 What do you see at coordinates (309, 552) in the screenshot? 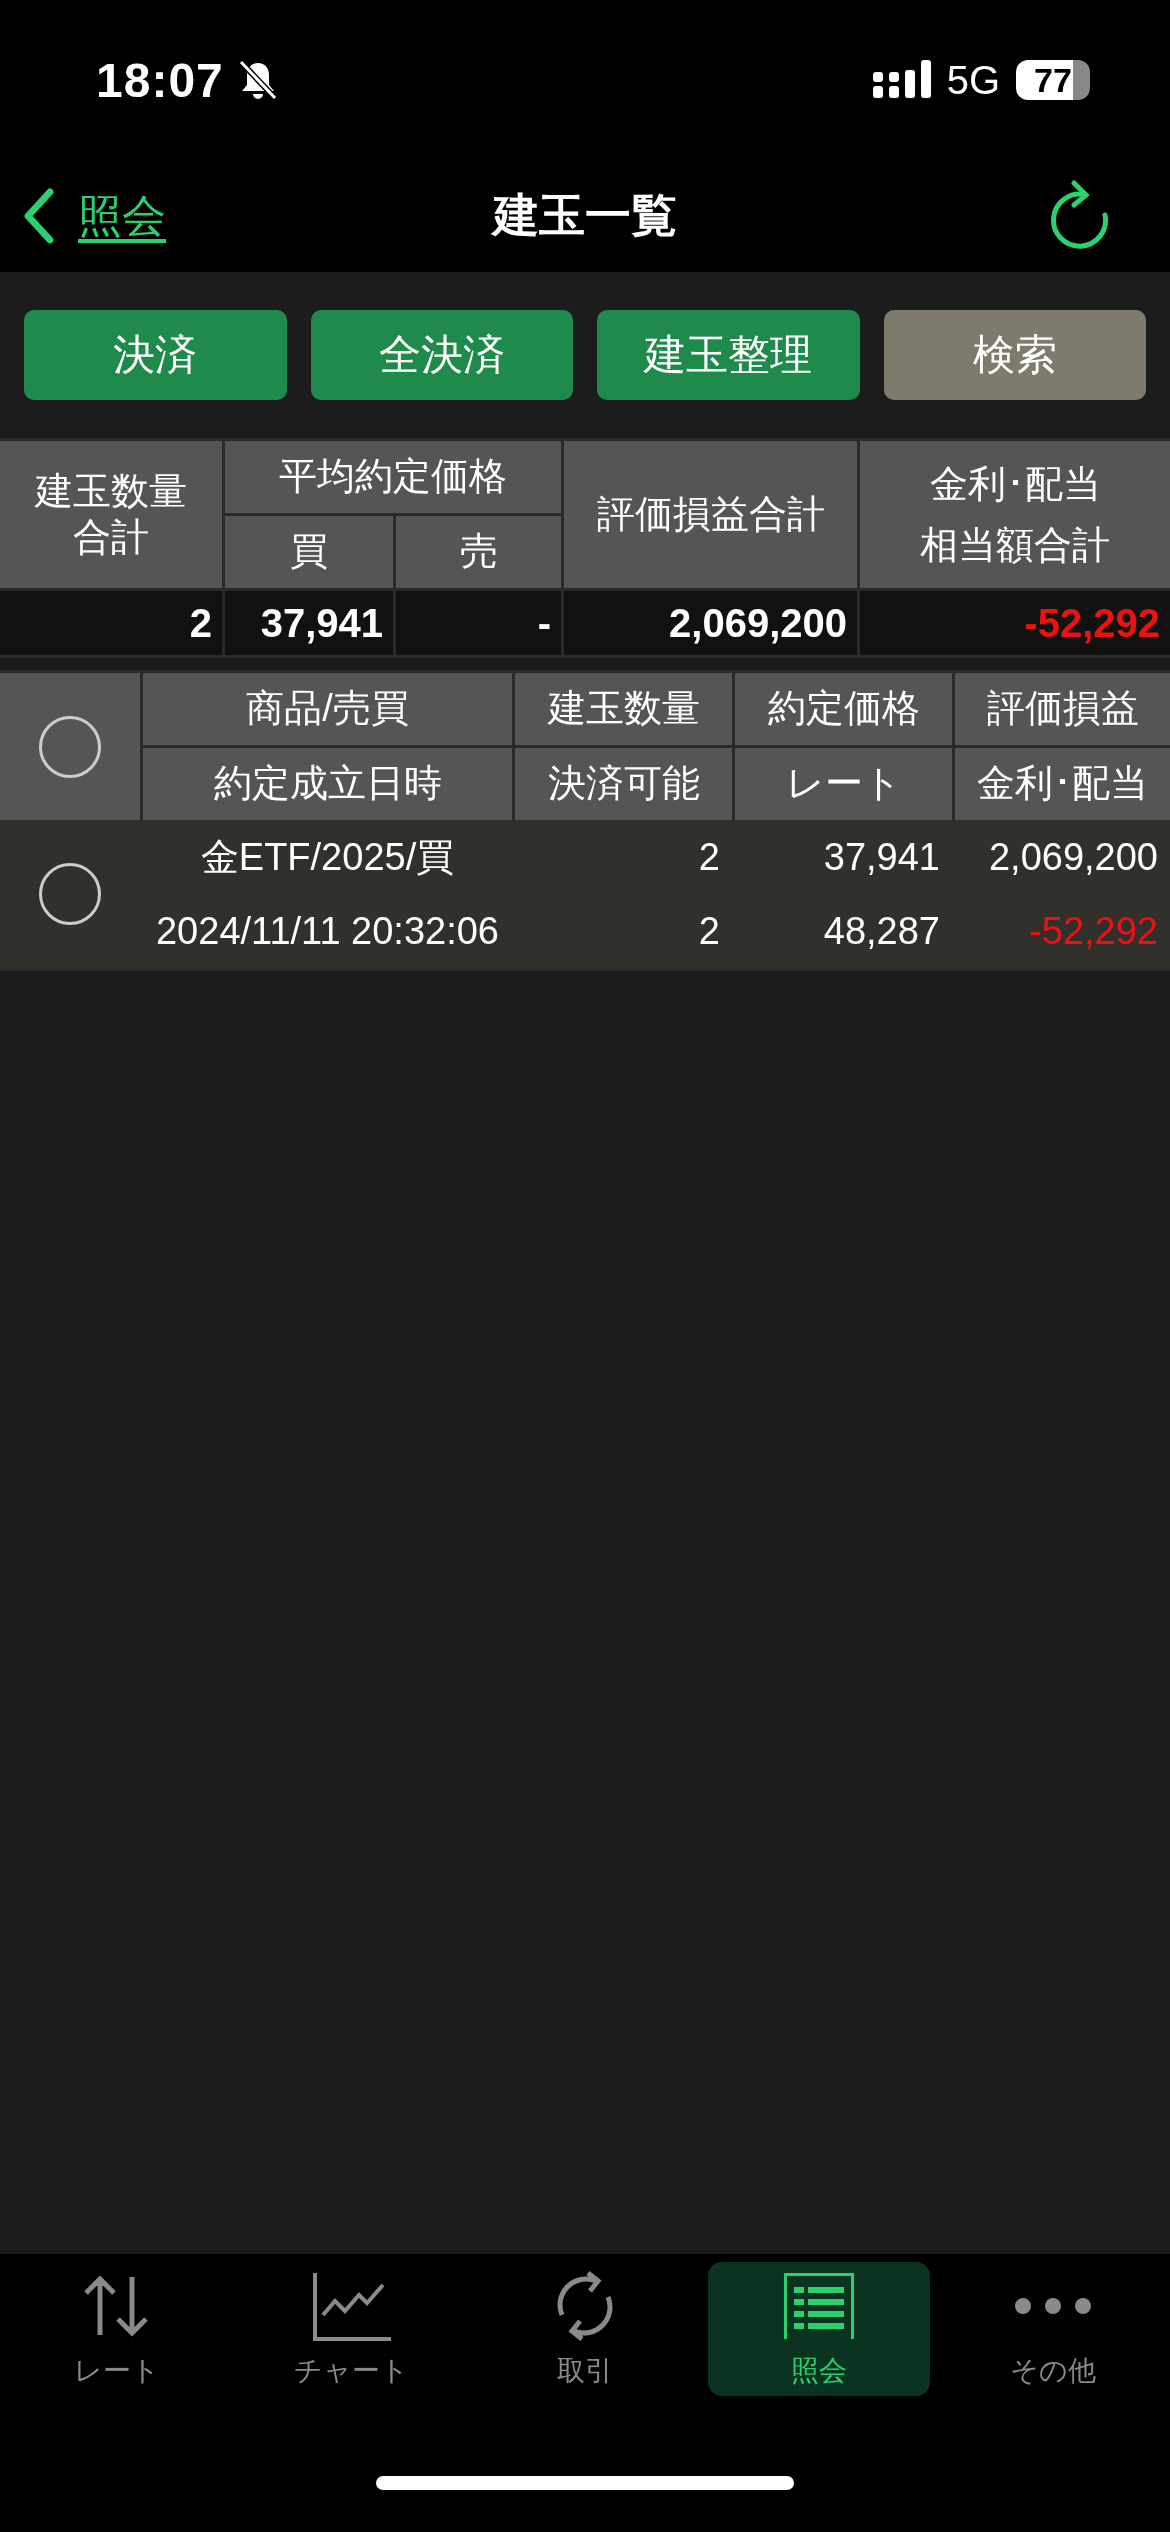
I see `column-header: 買` at bounding box center [309, 552].